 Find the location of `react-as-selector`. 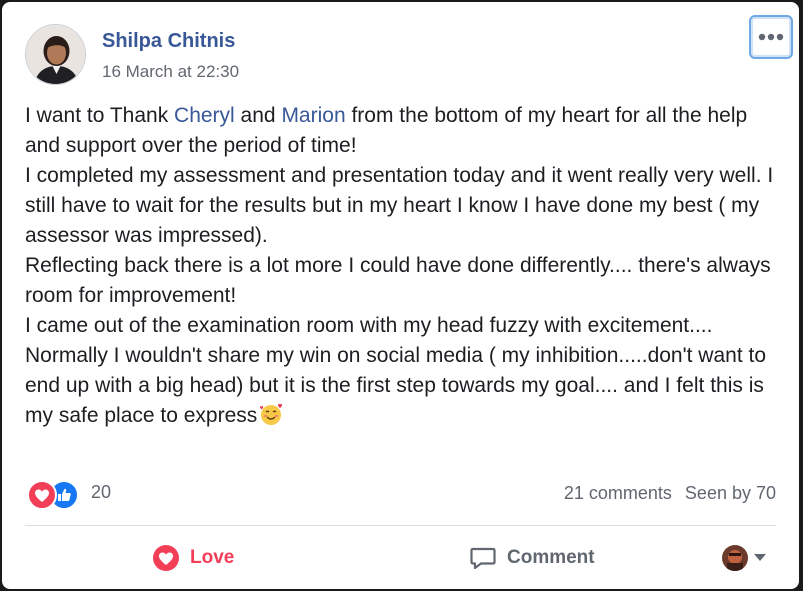

react-as-selector is located at coordinates (744, 558).